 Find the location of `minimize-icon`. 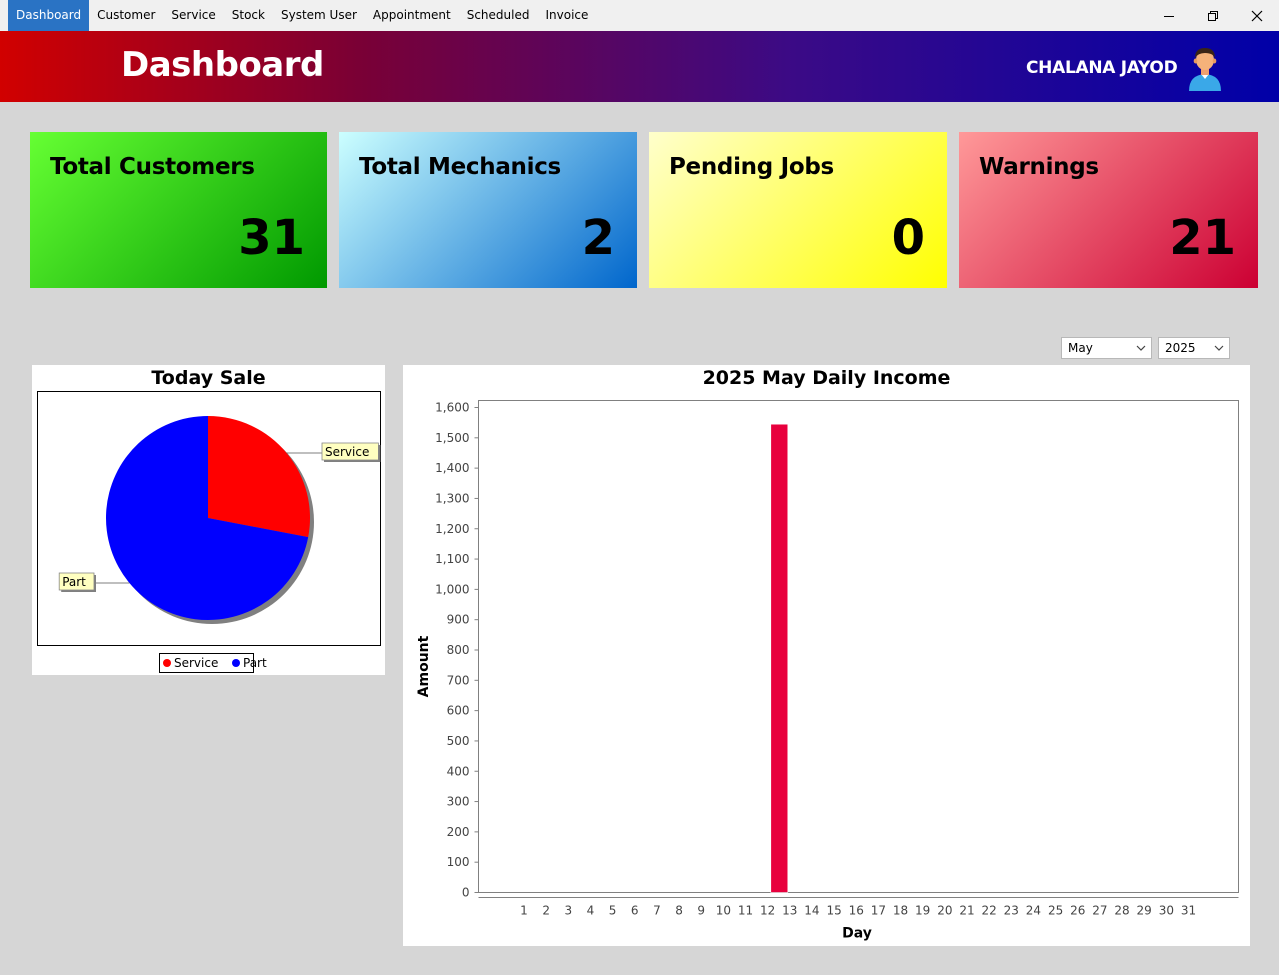

minimize-icon is located at coordinates (1169, 15).